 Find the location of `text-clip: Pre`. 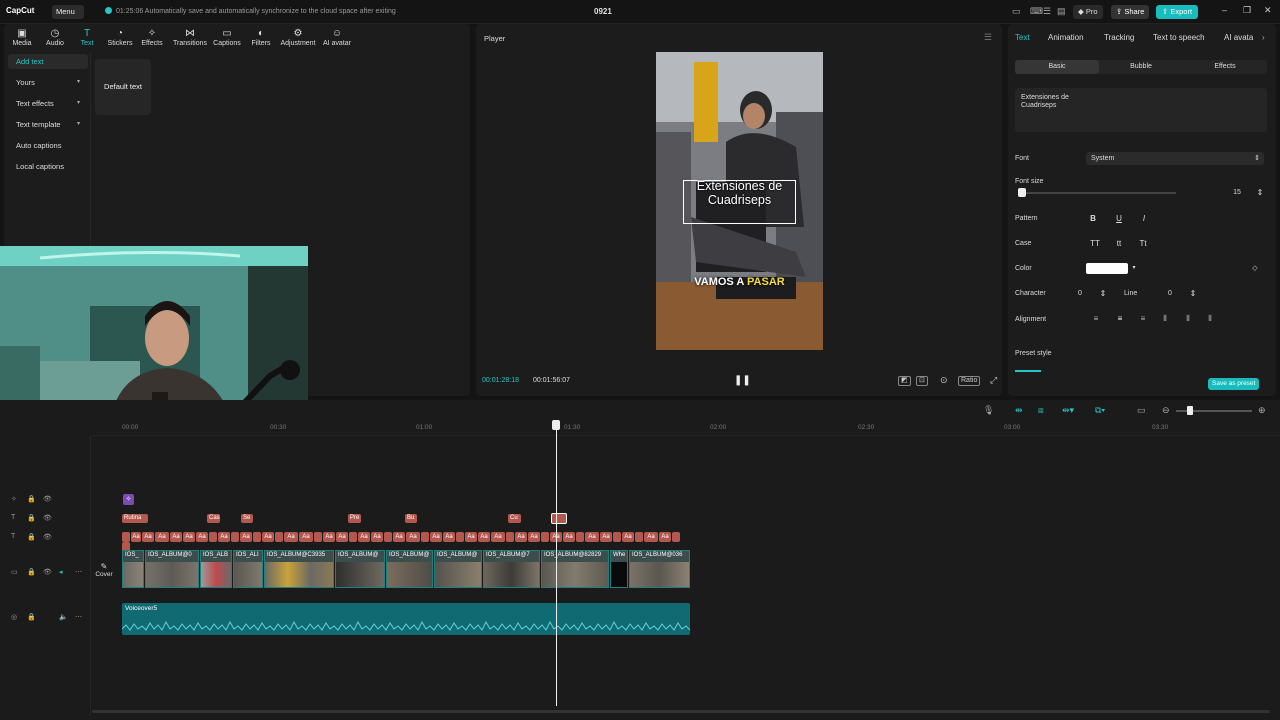

text-clip: Pre is located at coordinates (354, 518).